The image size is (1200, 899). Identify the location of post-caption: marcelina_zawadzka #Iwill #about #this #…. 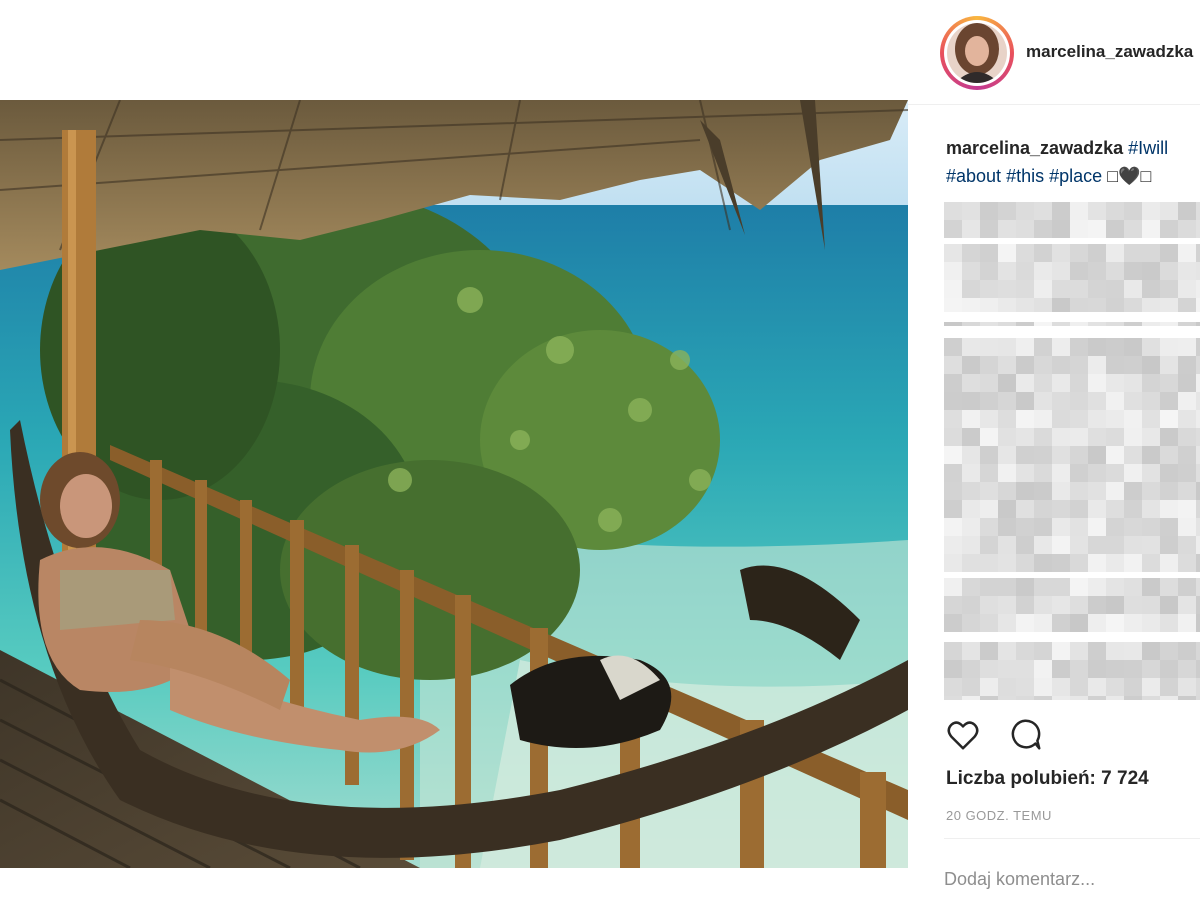
(1073, 162).